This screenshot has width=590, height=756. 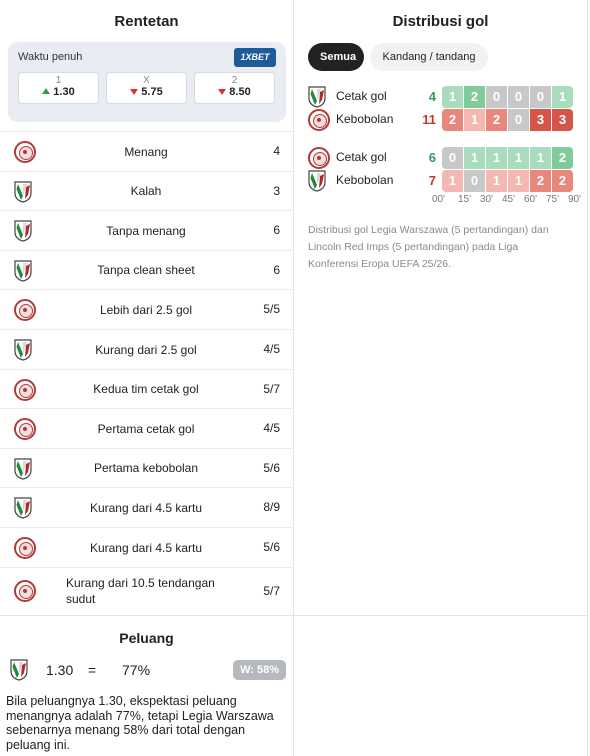 I want to click on minute-tick: 90', so click(x=574, y=199).